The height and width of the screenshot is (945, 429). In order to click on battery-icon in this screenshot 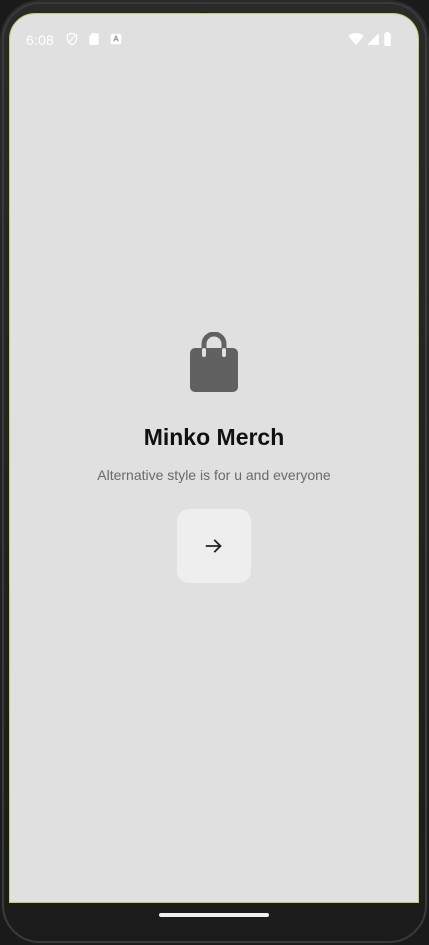, I will do `click(387, 39)`.